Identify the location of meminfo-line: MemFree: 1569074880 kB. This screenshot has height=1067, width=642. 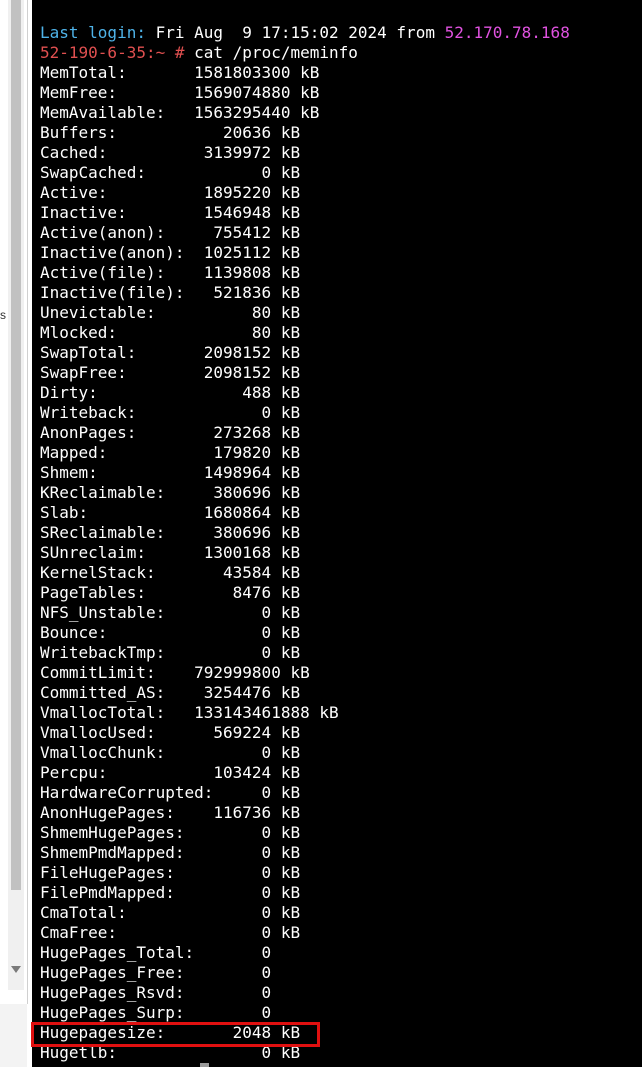
(180, 92).